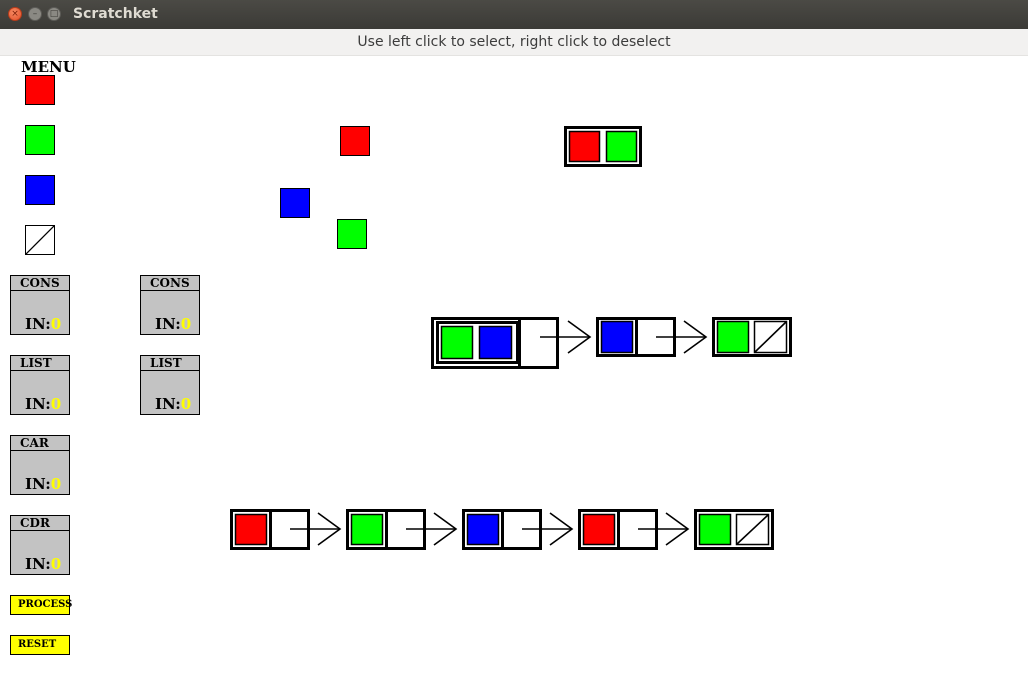  Describe the element at coordinates (611, 343) in the screenshot. I see `middle-list` at that location.